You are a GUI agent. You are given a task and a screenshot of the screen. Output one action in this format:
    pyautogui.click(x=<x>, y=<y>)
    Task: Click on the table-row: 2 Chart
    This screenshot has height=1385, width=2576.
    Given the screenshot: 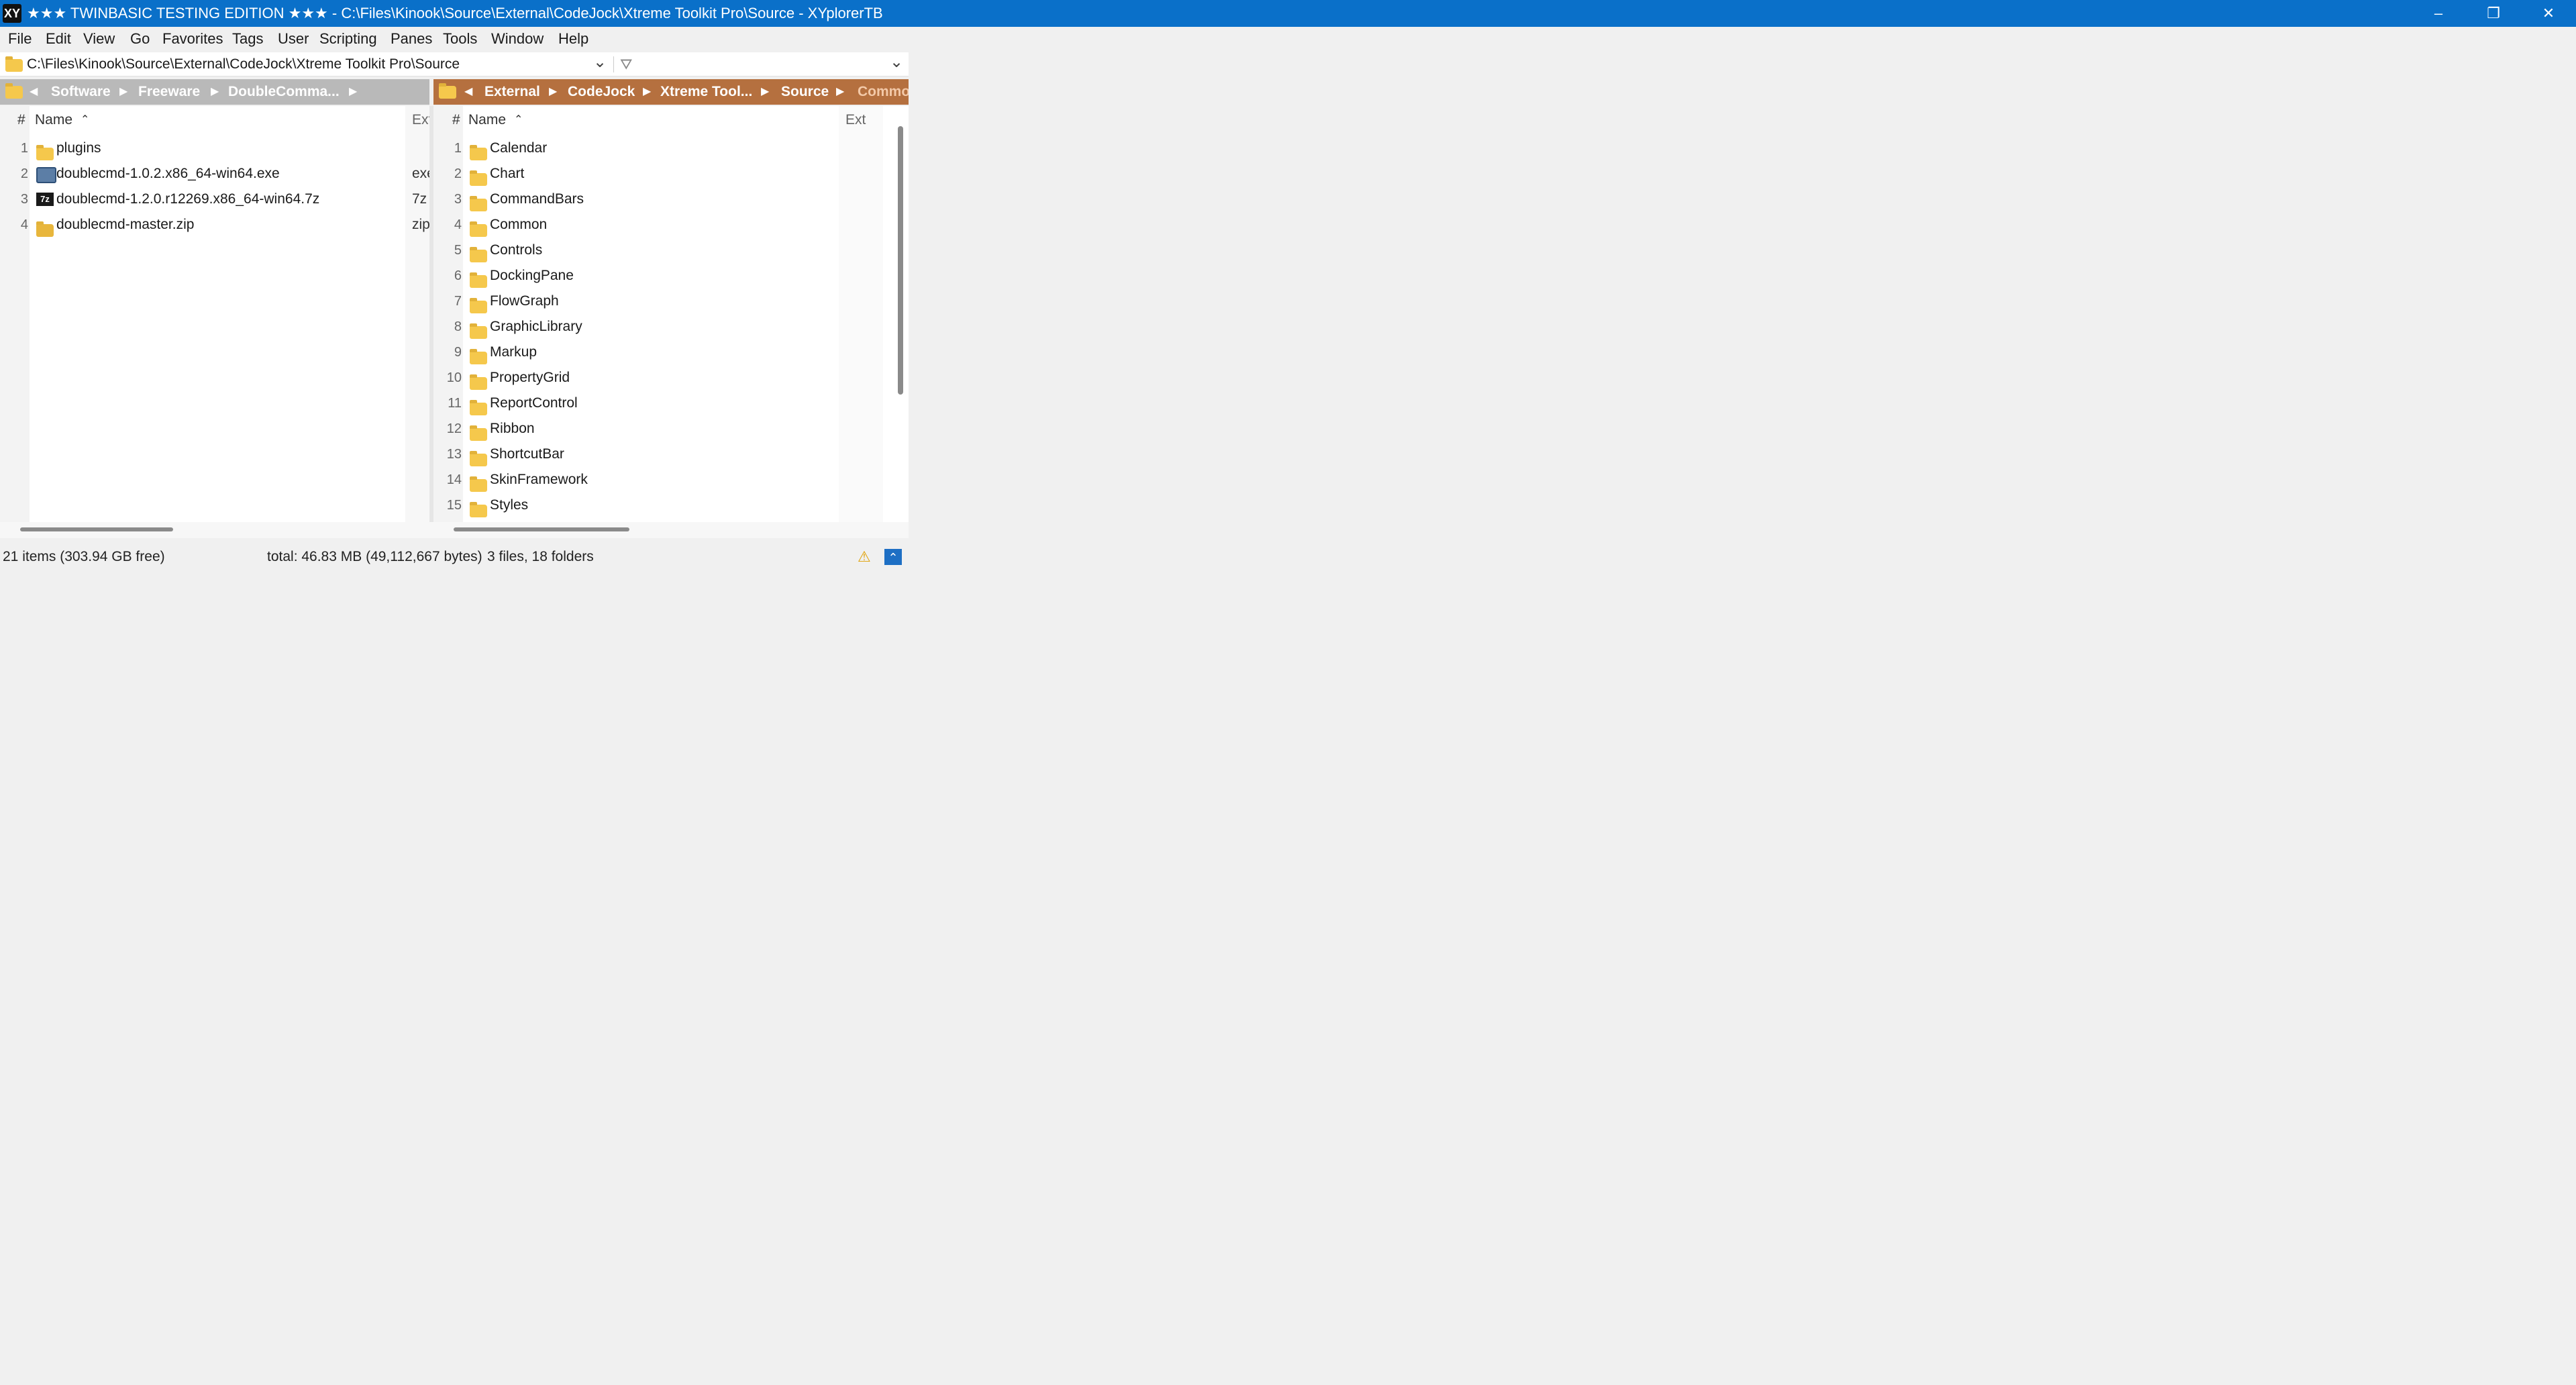 What is the action you would take?
    pyautogui.click(x=661, y=174)
    